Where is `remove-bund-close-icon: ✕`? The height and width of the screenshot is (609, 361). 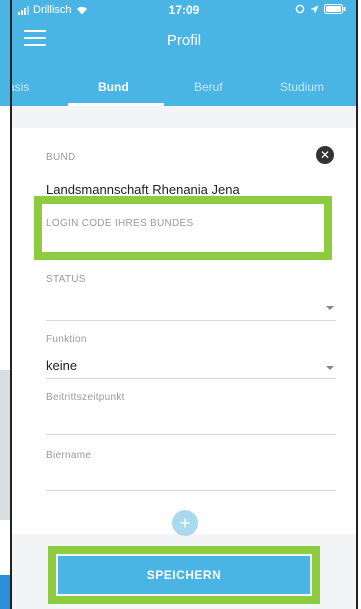
remove-bund-close-icon: ✕ is located at coordinates (325, 155).